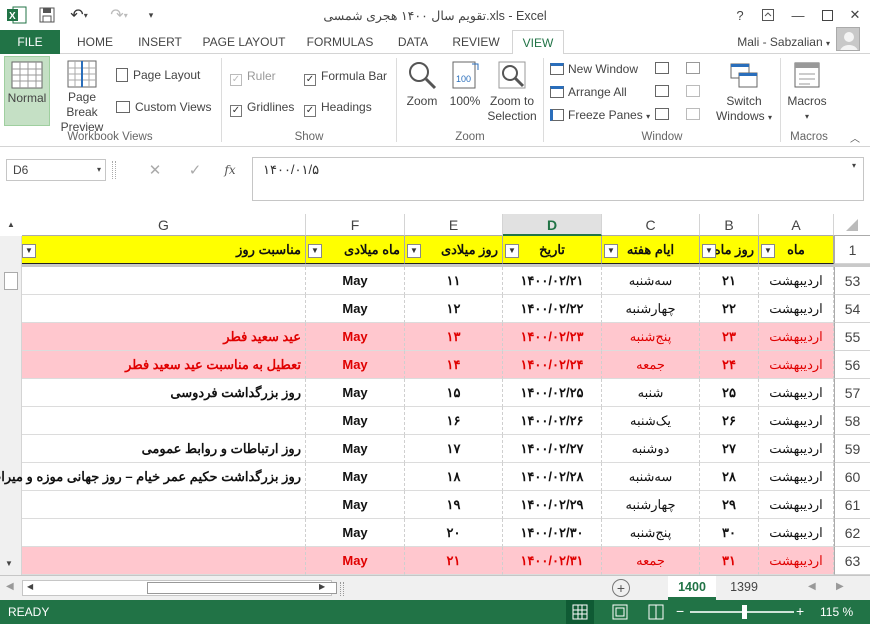 Image resolution: width=870 pixels, height=624 pixels. Describe the element at coordinates (413, 42) in the screenshot. I see `tab-data: DATA` at that location.